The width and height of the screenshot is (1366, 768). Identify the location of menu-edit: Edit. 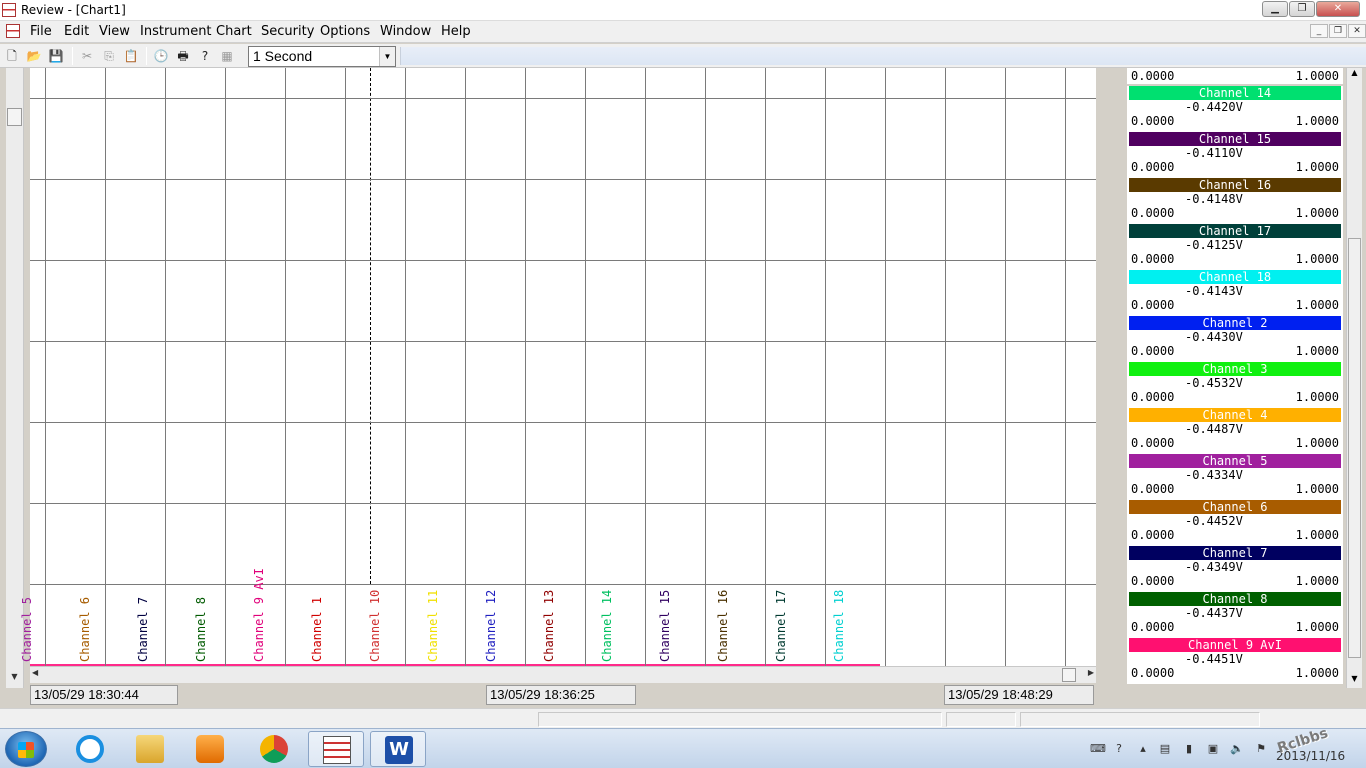
(76, 31).